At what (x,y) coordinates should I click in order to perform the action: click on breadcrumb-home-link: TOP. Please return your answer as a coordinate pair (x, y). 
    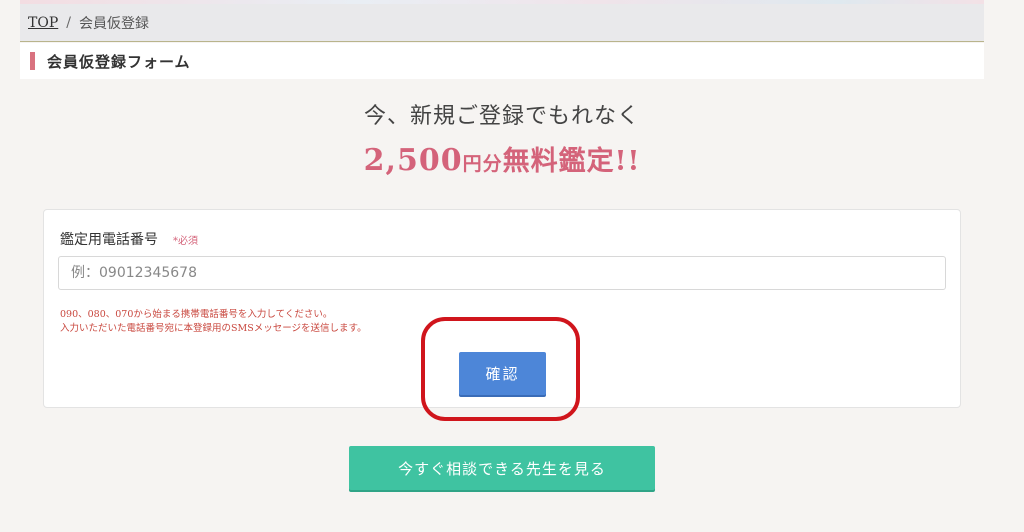
    Looking at the image, I should click on (43, 23).